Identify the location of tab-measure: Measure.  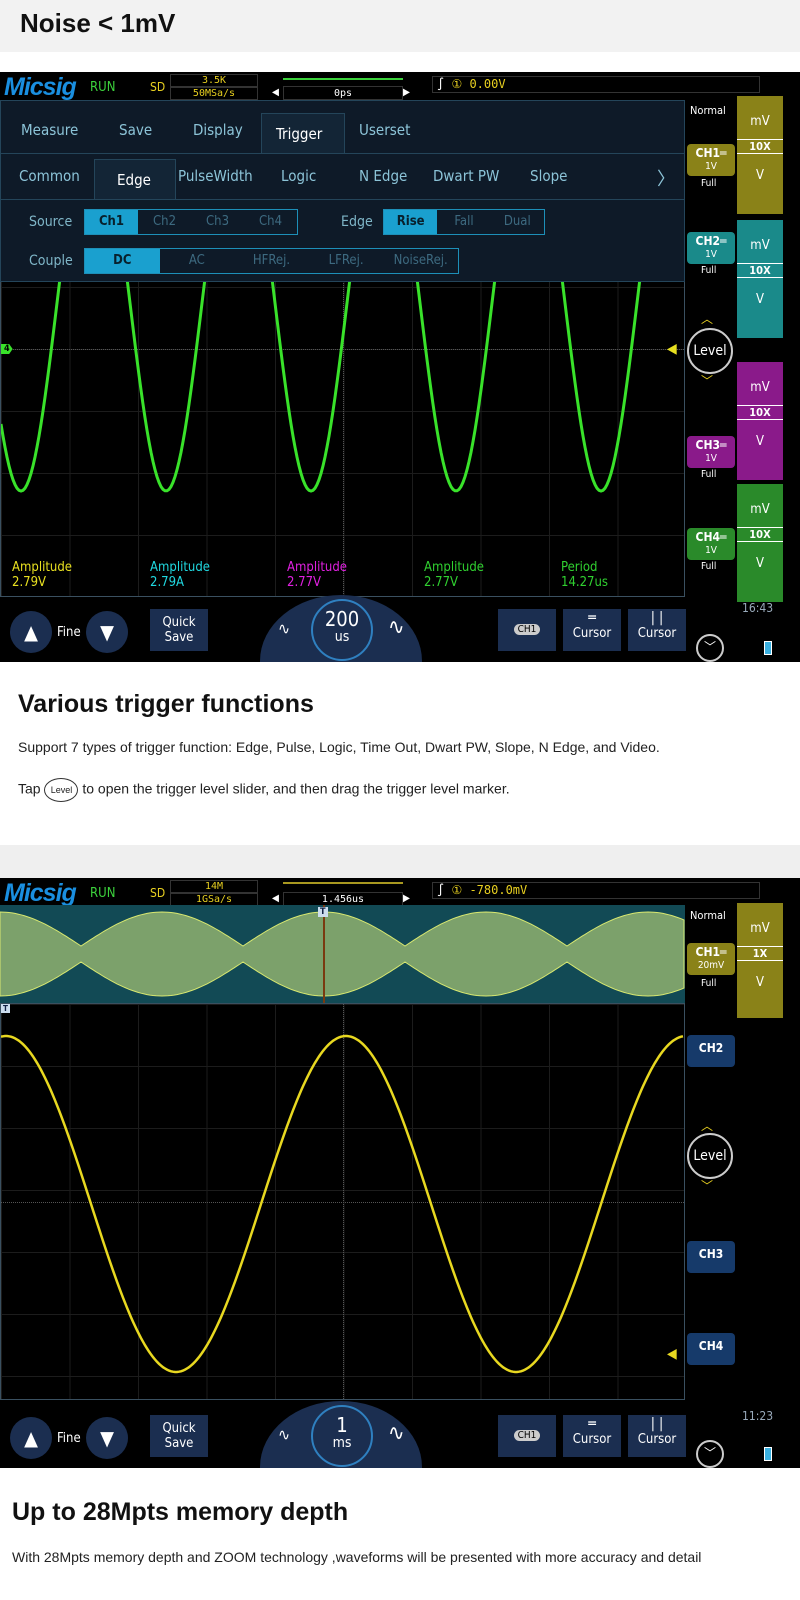
(49, 130).